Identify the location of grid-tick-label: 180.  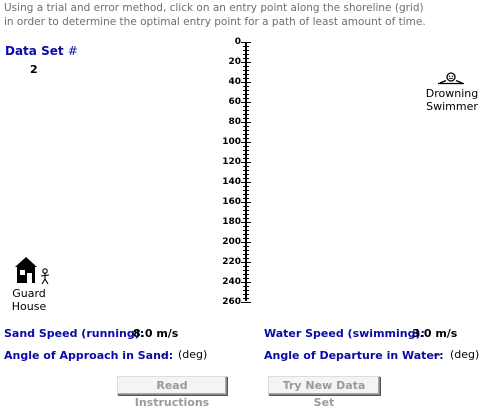
(231, 222).